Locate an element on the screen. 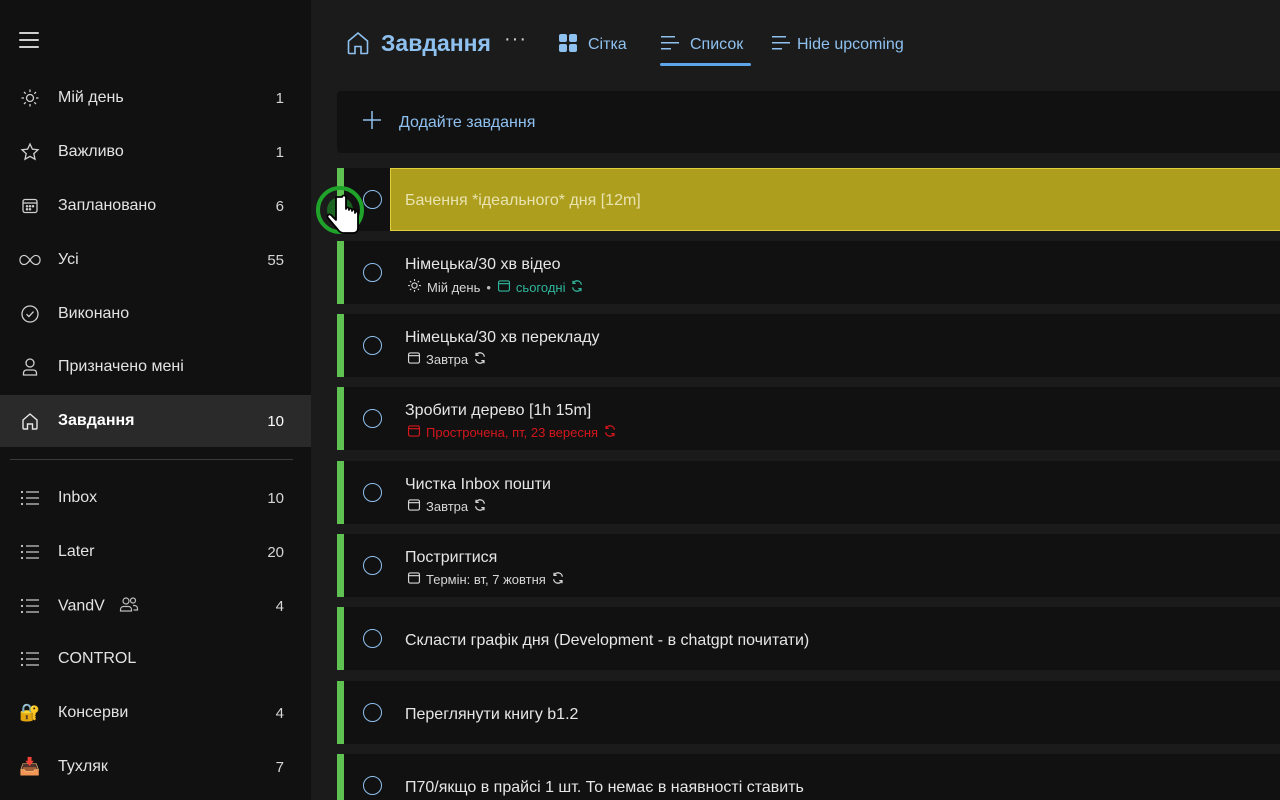  sidebar-item-count: 20 is located at coordinates (275, 552).